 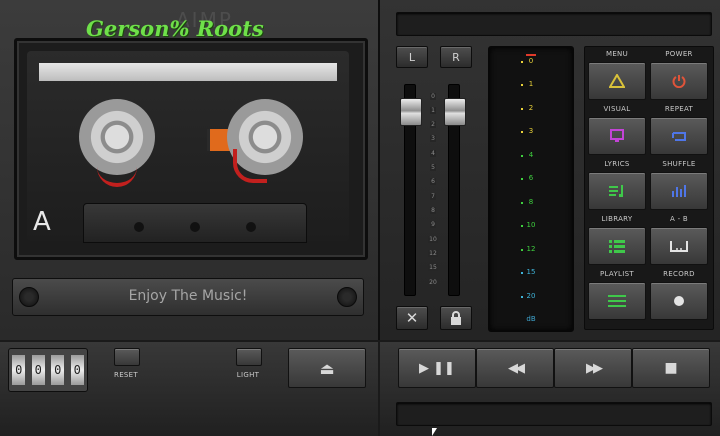 I want to click on button-label-library: LIBRARY, so click(x=617, y=219).